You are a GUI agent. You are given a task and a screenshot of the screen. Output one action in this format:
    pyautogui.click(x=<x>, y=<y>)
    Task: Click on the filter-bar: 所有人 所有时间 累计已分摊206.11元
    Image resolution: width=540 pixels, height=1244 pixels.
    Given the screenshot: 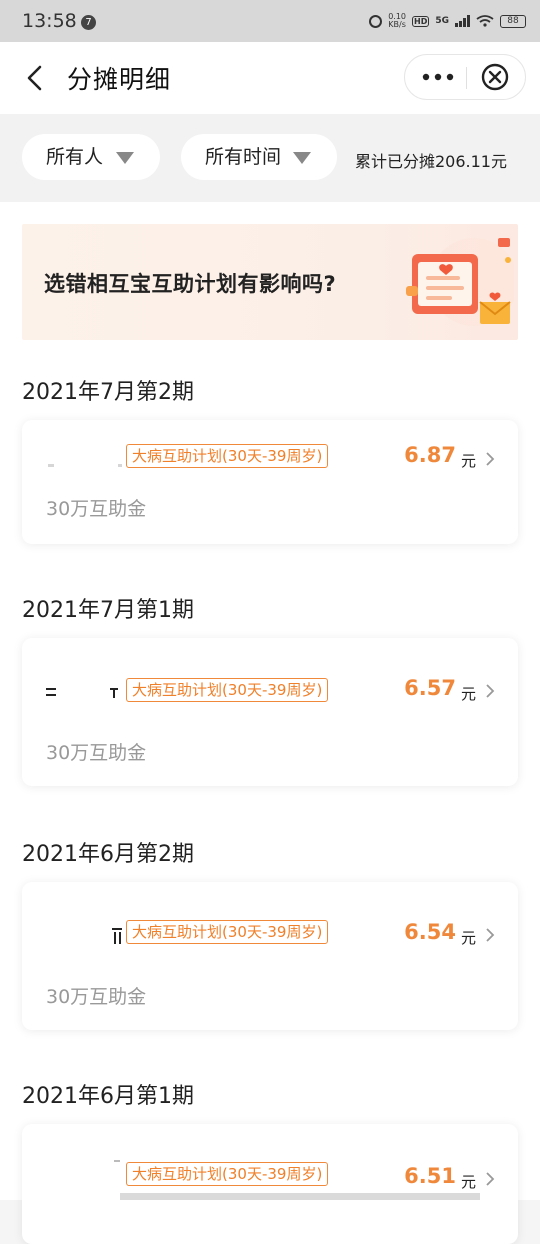 What is the action you would take?
    pyautogui.click(x=270, y=158)
    